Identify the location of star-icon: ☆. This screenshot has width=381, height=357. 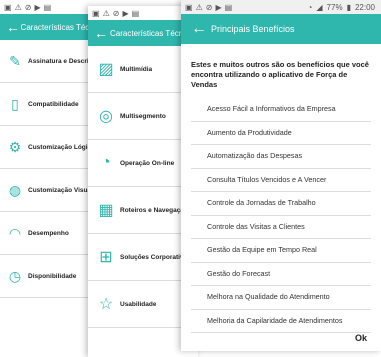
(106, 304).